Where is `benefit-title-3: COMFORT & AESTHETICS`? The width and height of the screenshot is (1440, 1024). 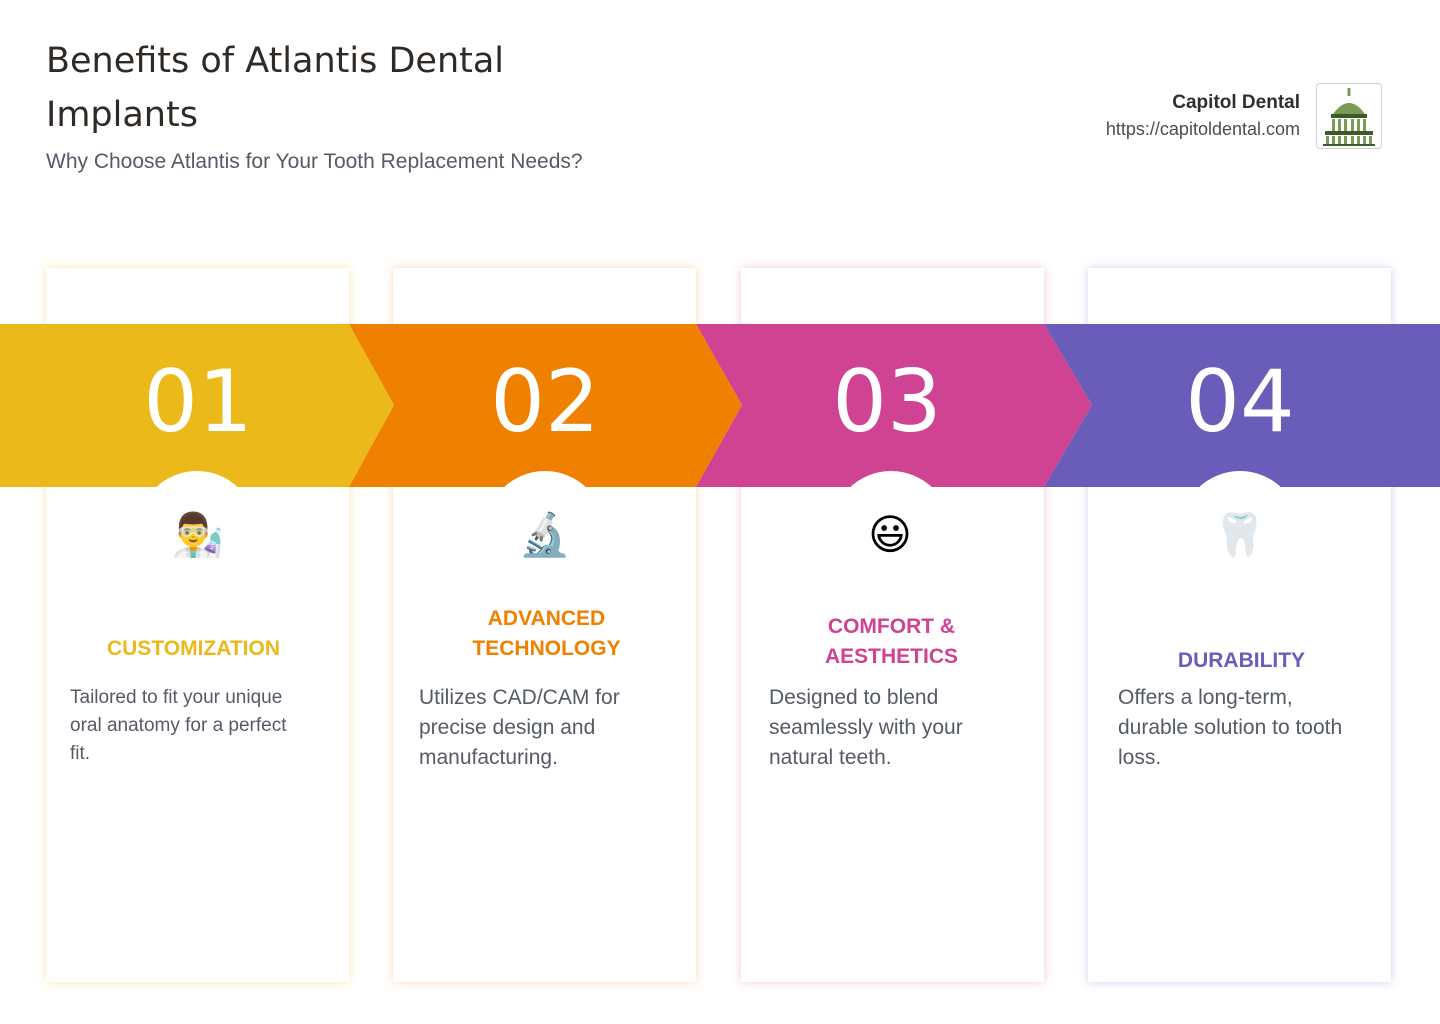
benefit-title-3: COMFORT & AESTHETICS is located at coordinates (891, 641).